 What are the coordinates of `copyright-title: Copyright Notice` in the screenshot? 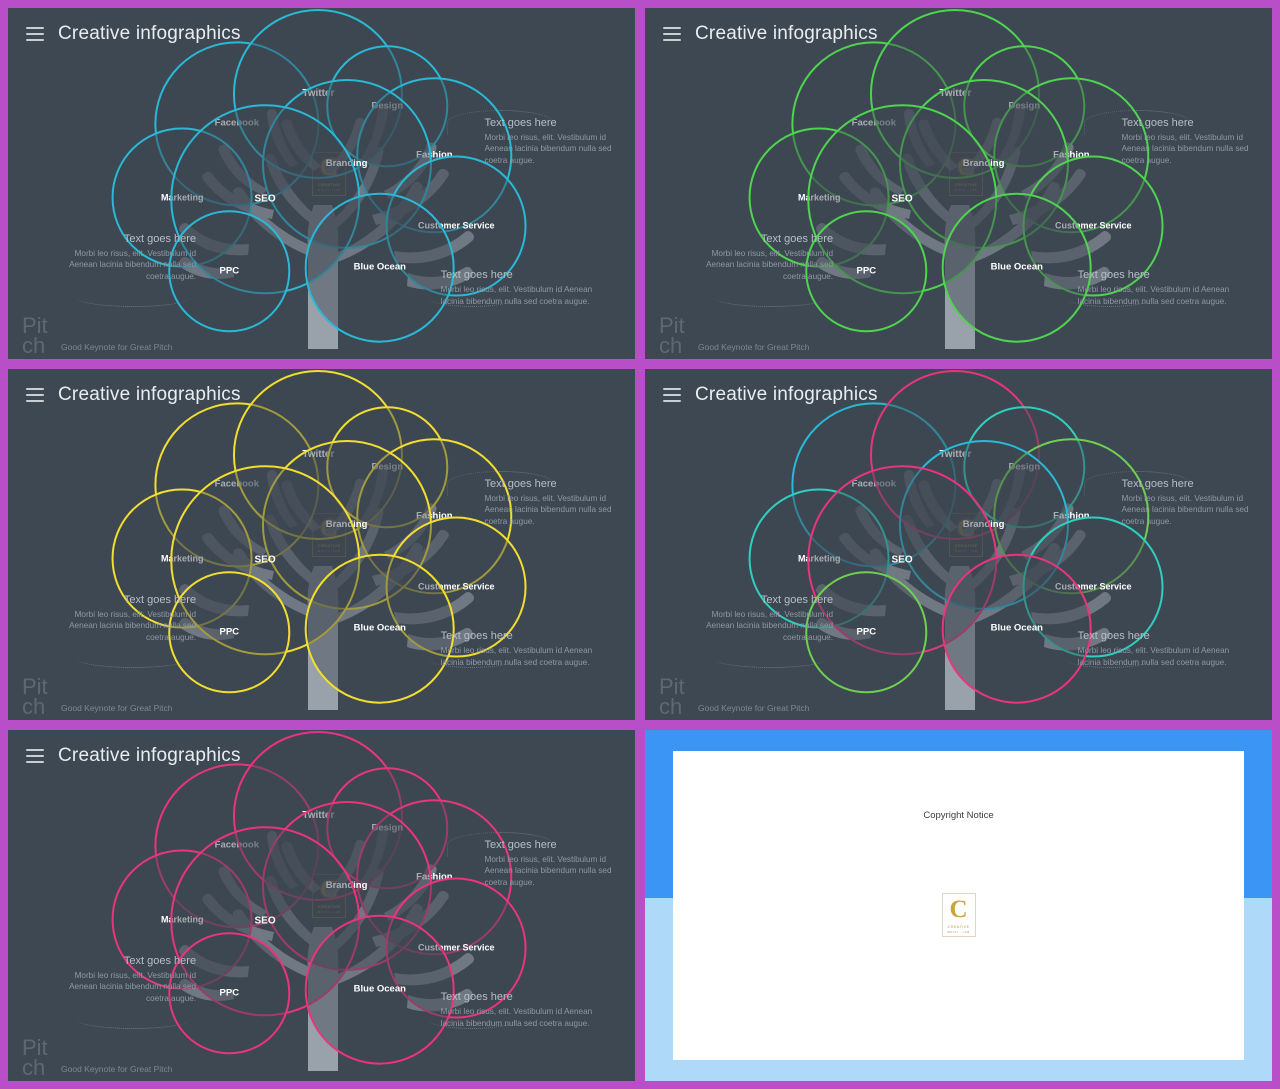 It's located at (958, 815).